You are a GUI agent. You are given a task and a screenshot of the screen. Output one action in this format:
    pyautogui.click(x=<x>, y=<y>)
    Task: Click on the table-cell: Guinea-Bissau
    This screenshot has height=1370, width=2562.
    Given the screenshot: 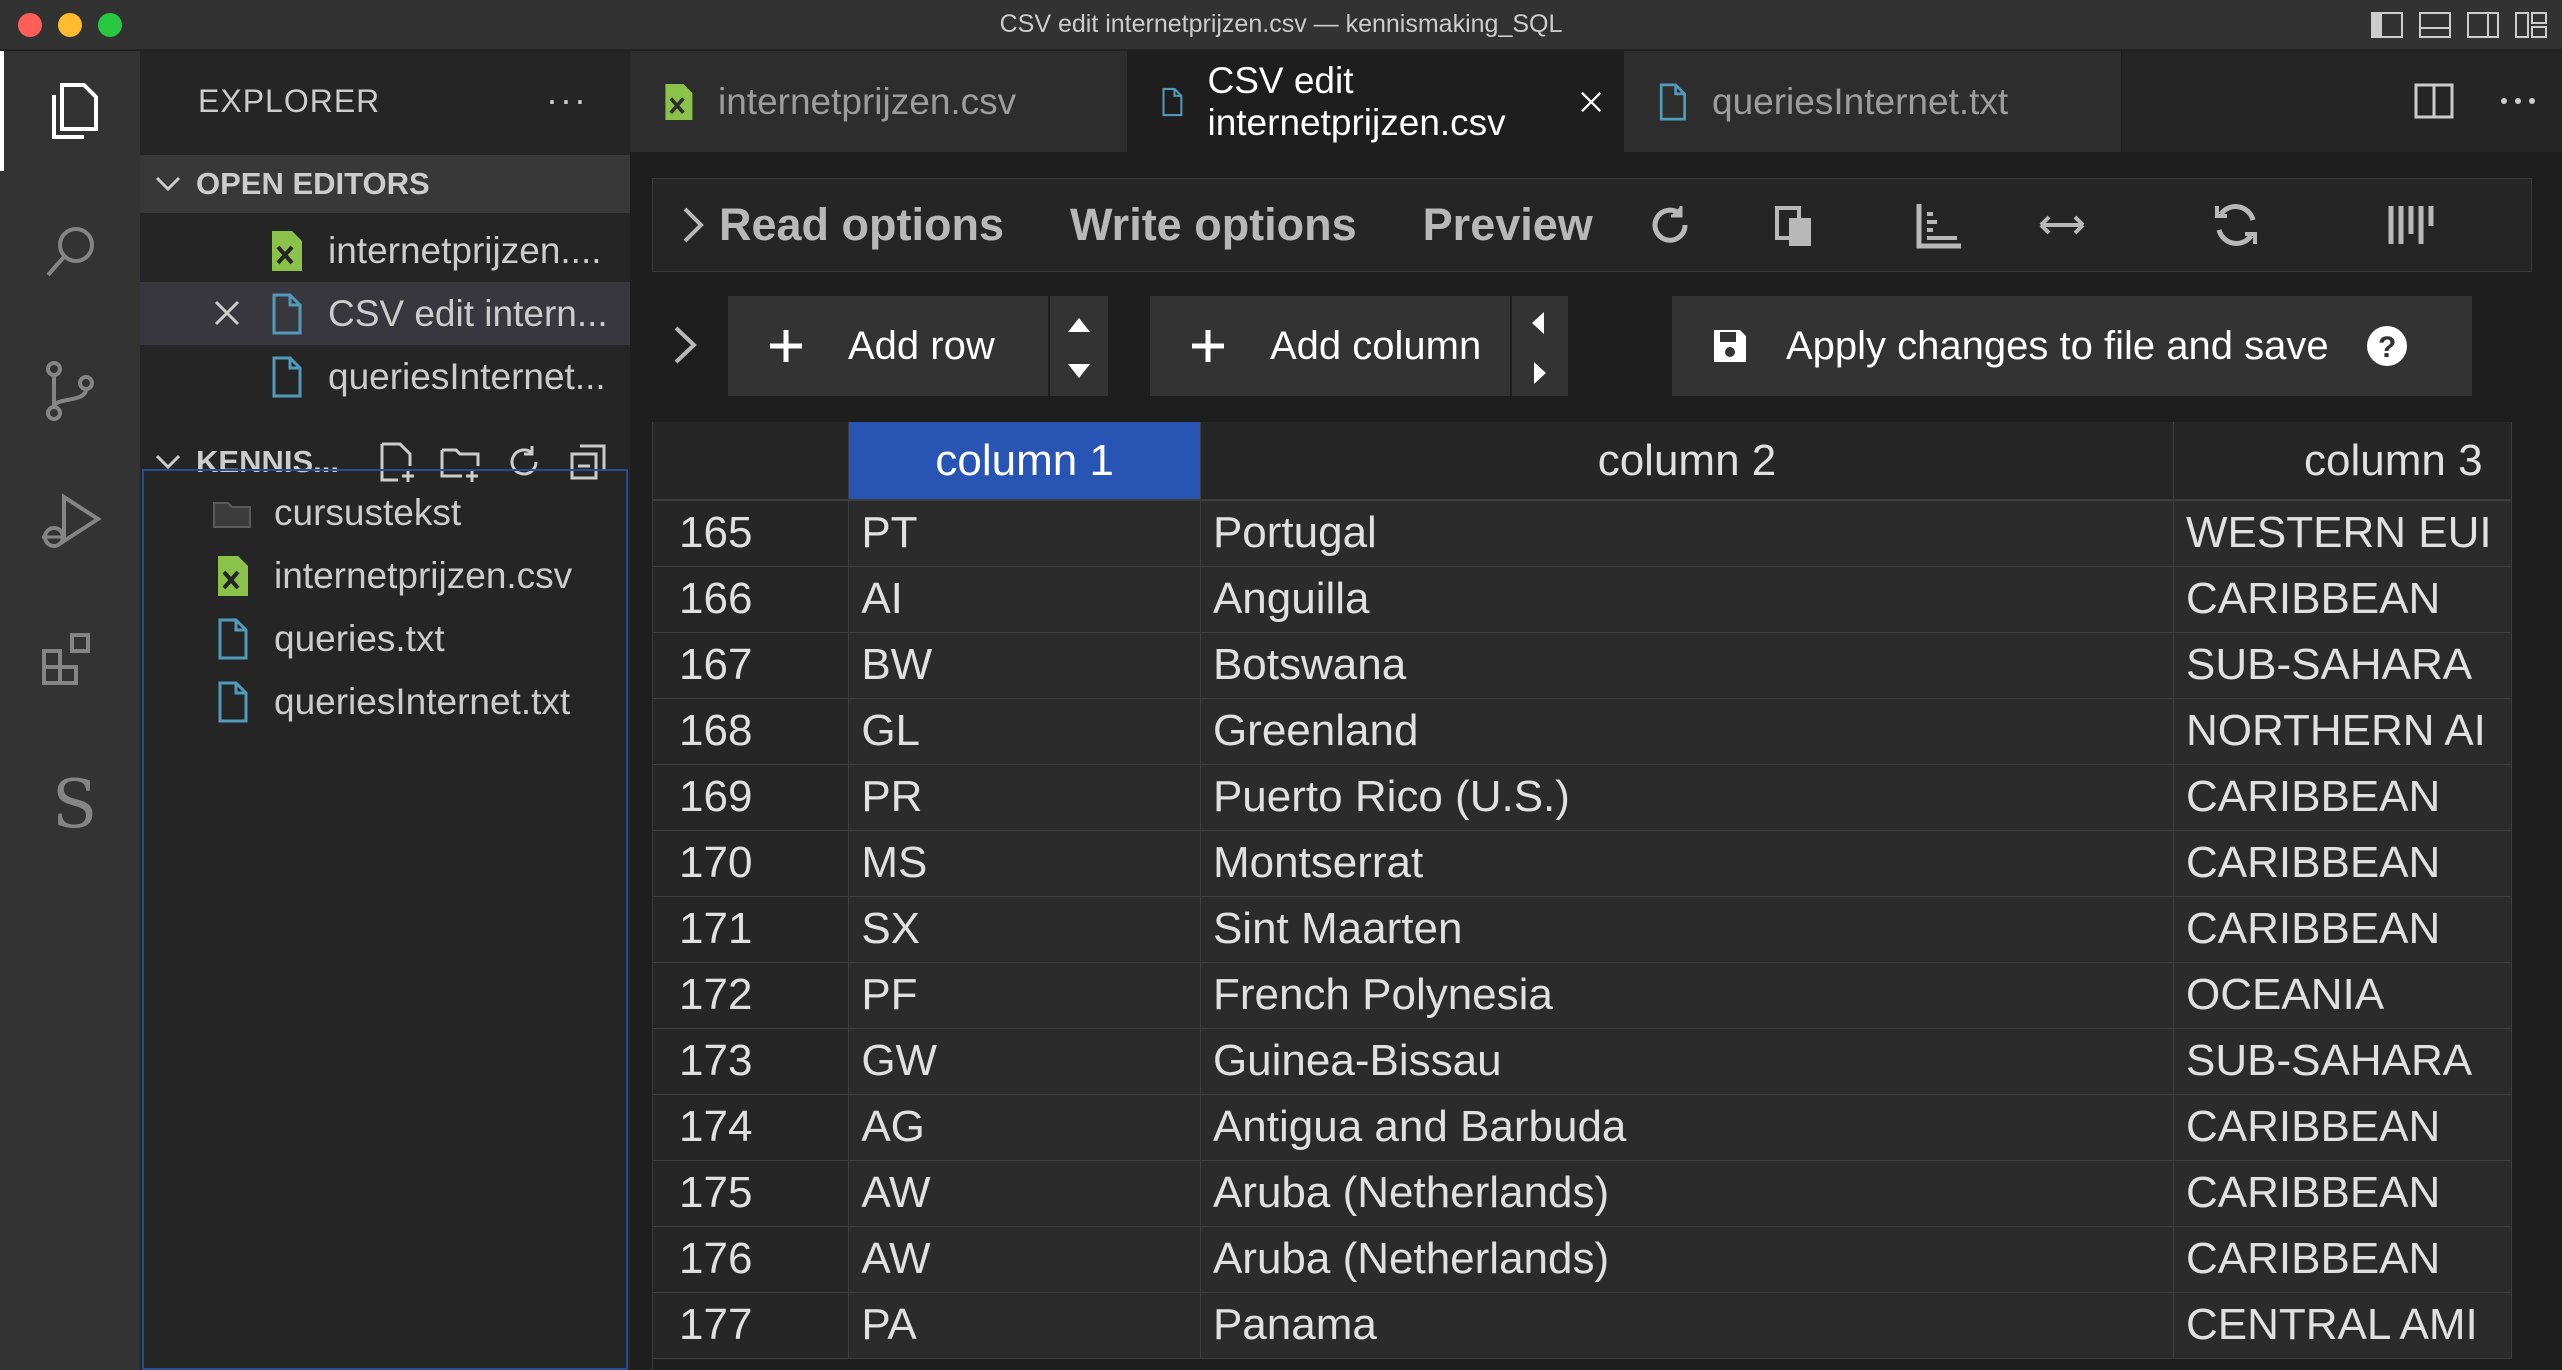 What is the action you would take?
    pyautogui.click(x=1687, y=1061)
    